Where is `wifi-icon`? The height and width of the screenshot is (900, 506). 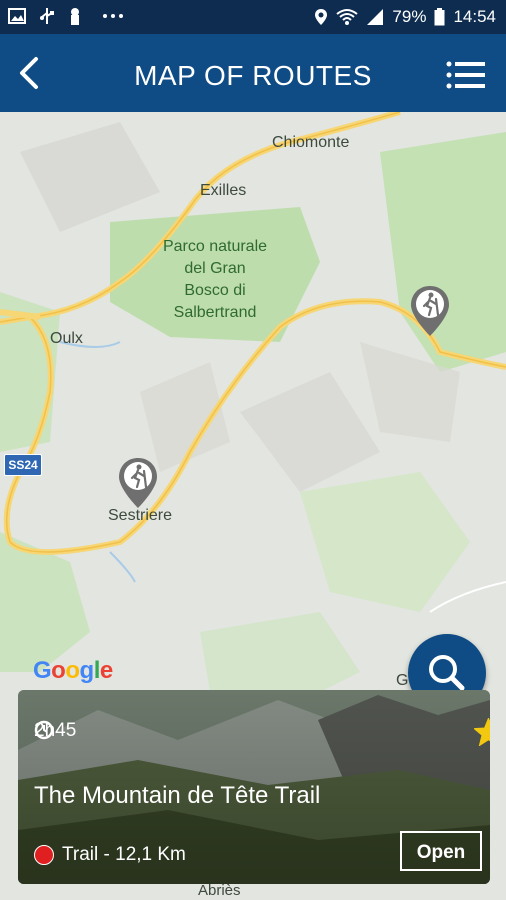 wifi-icon is located at coordinates (347, 17).